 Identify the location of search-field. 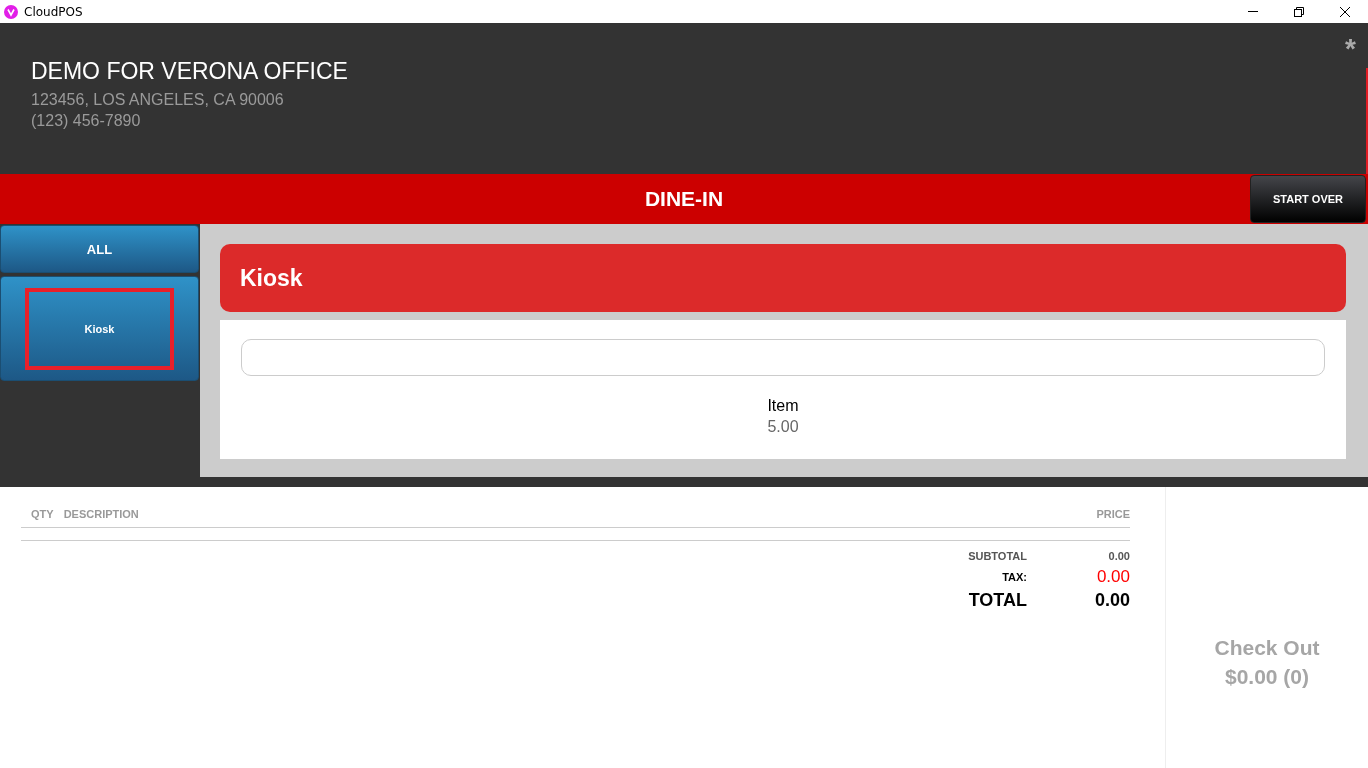
(783, 357).